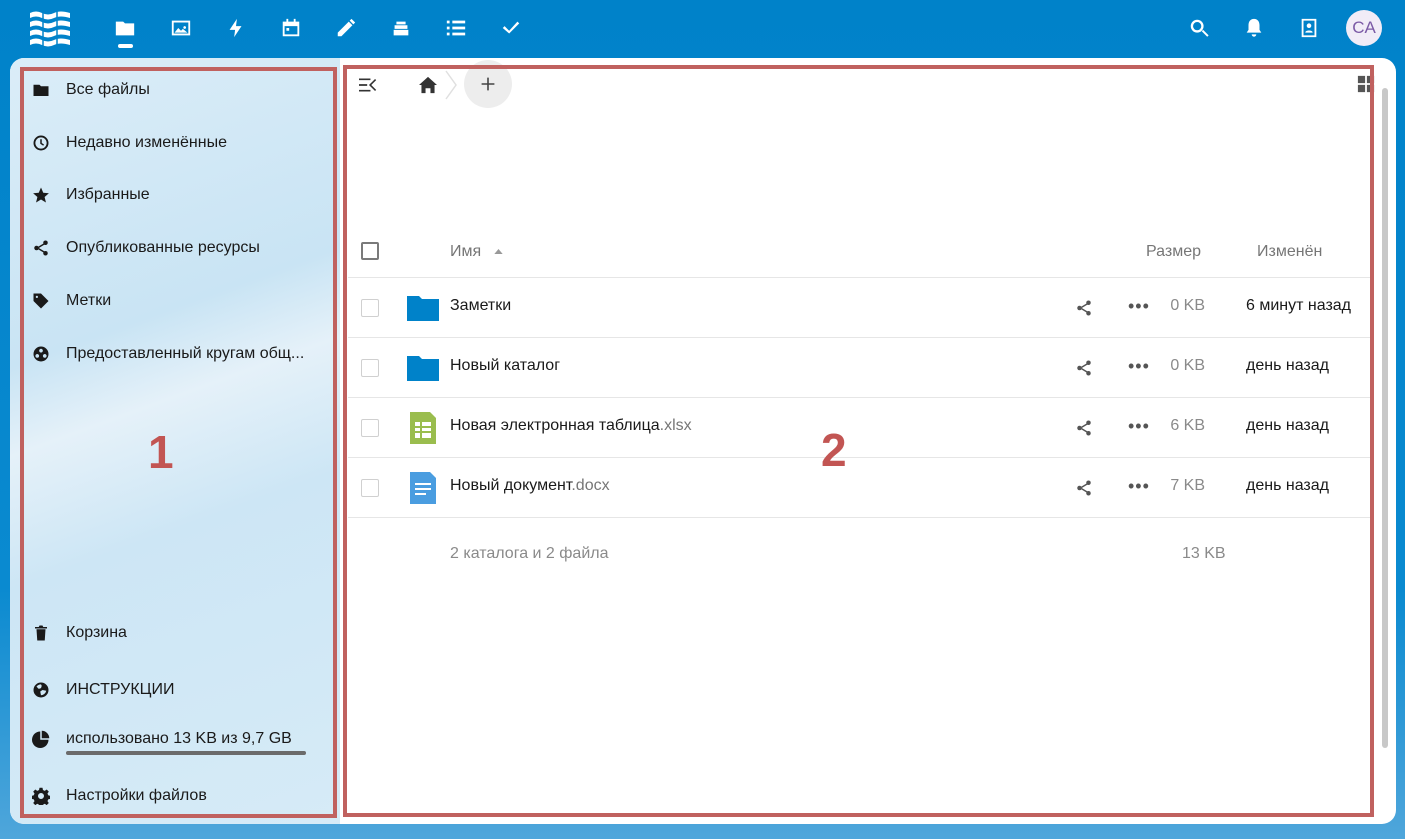 The width and height of the screenshot is (1405, 839). Describe the element at coordinates (451, 85) in the screenshot. I see `breadcrumb-separator-icon` at that location.